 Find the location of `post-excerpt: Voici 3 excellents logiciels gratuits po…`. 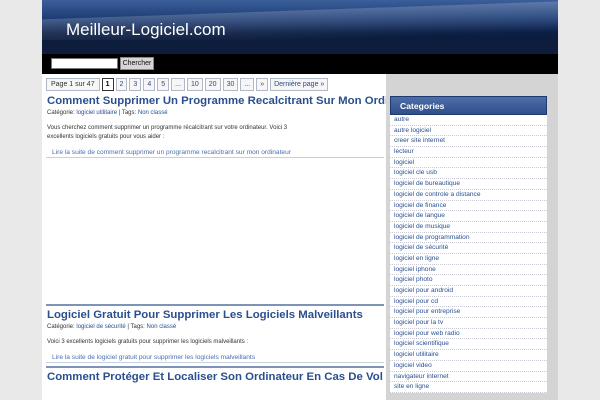

post-excerpt: Voici 3 excellents logiciels gratuits po… is located at coordinates (148, 342).